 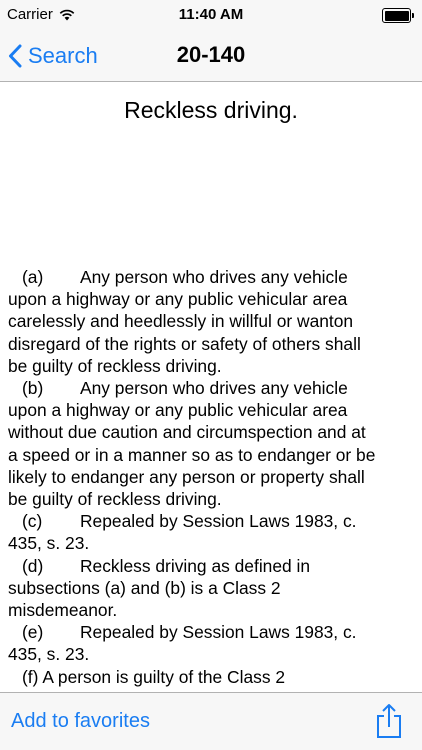 I want to click on navigation-bar: Search 20-140, so click(x=211, y=56).